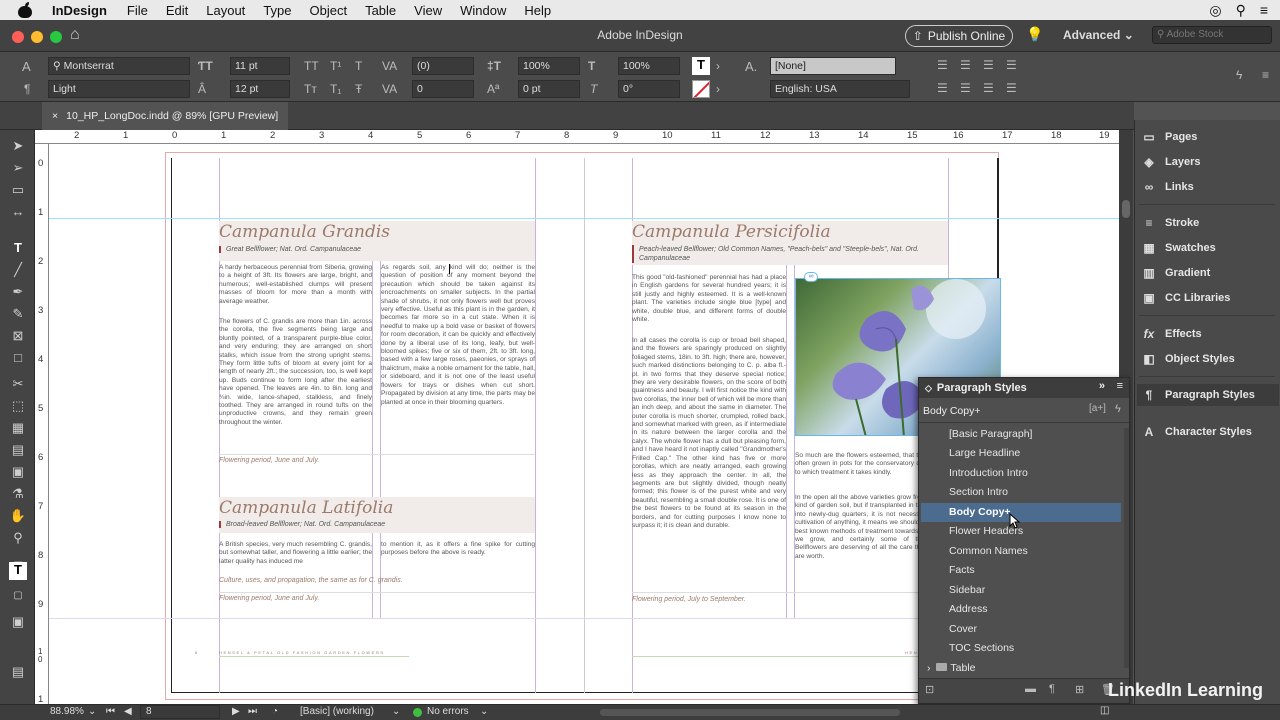 The height and width of the screenshot is (720, 1280). Describe the element at coordinates (18, 359) in the screenshot. I see `rectangle-tool-icon: □` at that location.